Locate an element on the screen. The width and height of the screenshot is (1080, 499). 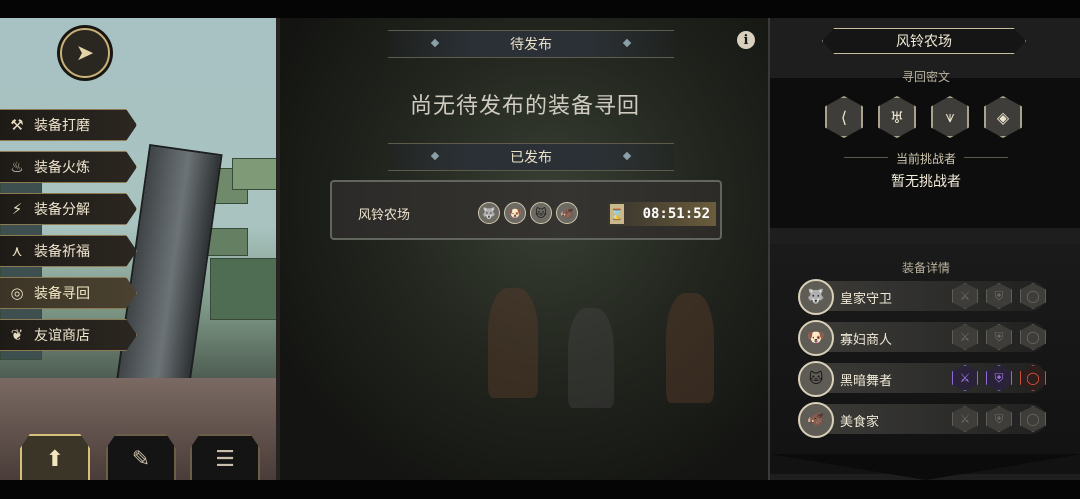
pending-header: 待发布 is located at coordinates (531, 44).